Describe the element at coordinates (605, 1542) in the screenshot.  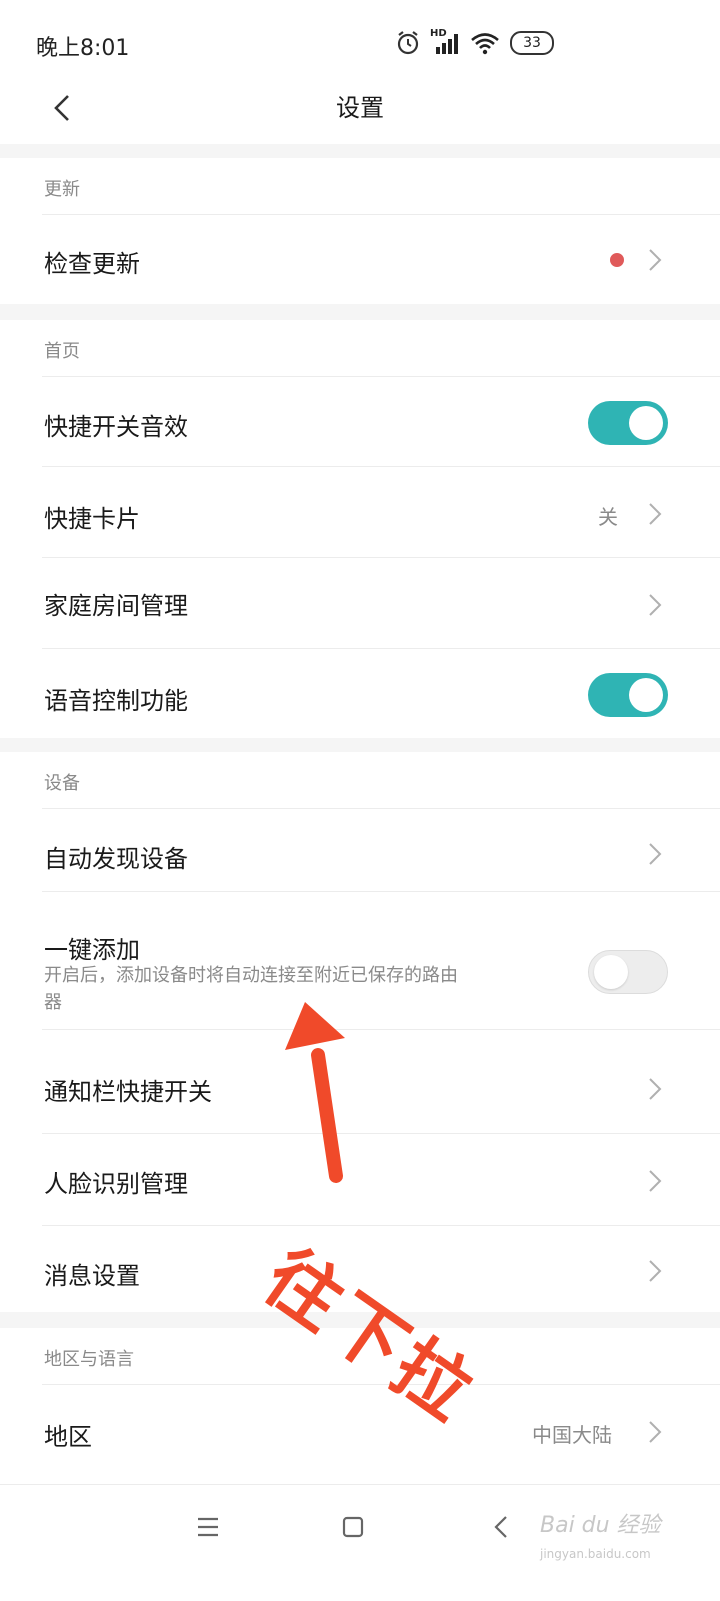
I see `watermark: Bai du 经验 jingyan.baidu.com` at that location.